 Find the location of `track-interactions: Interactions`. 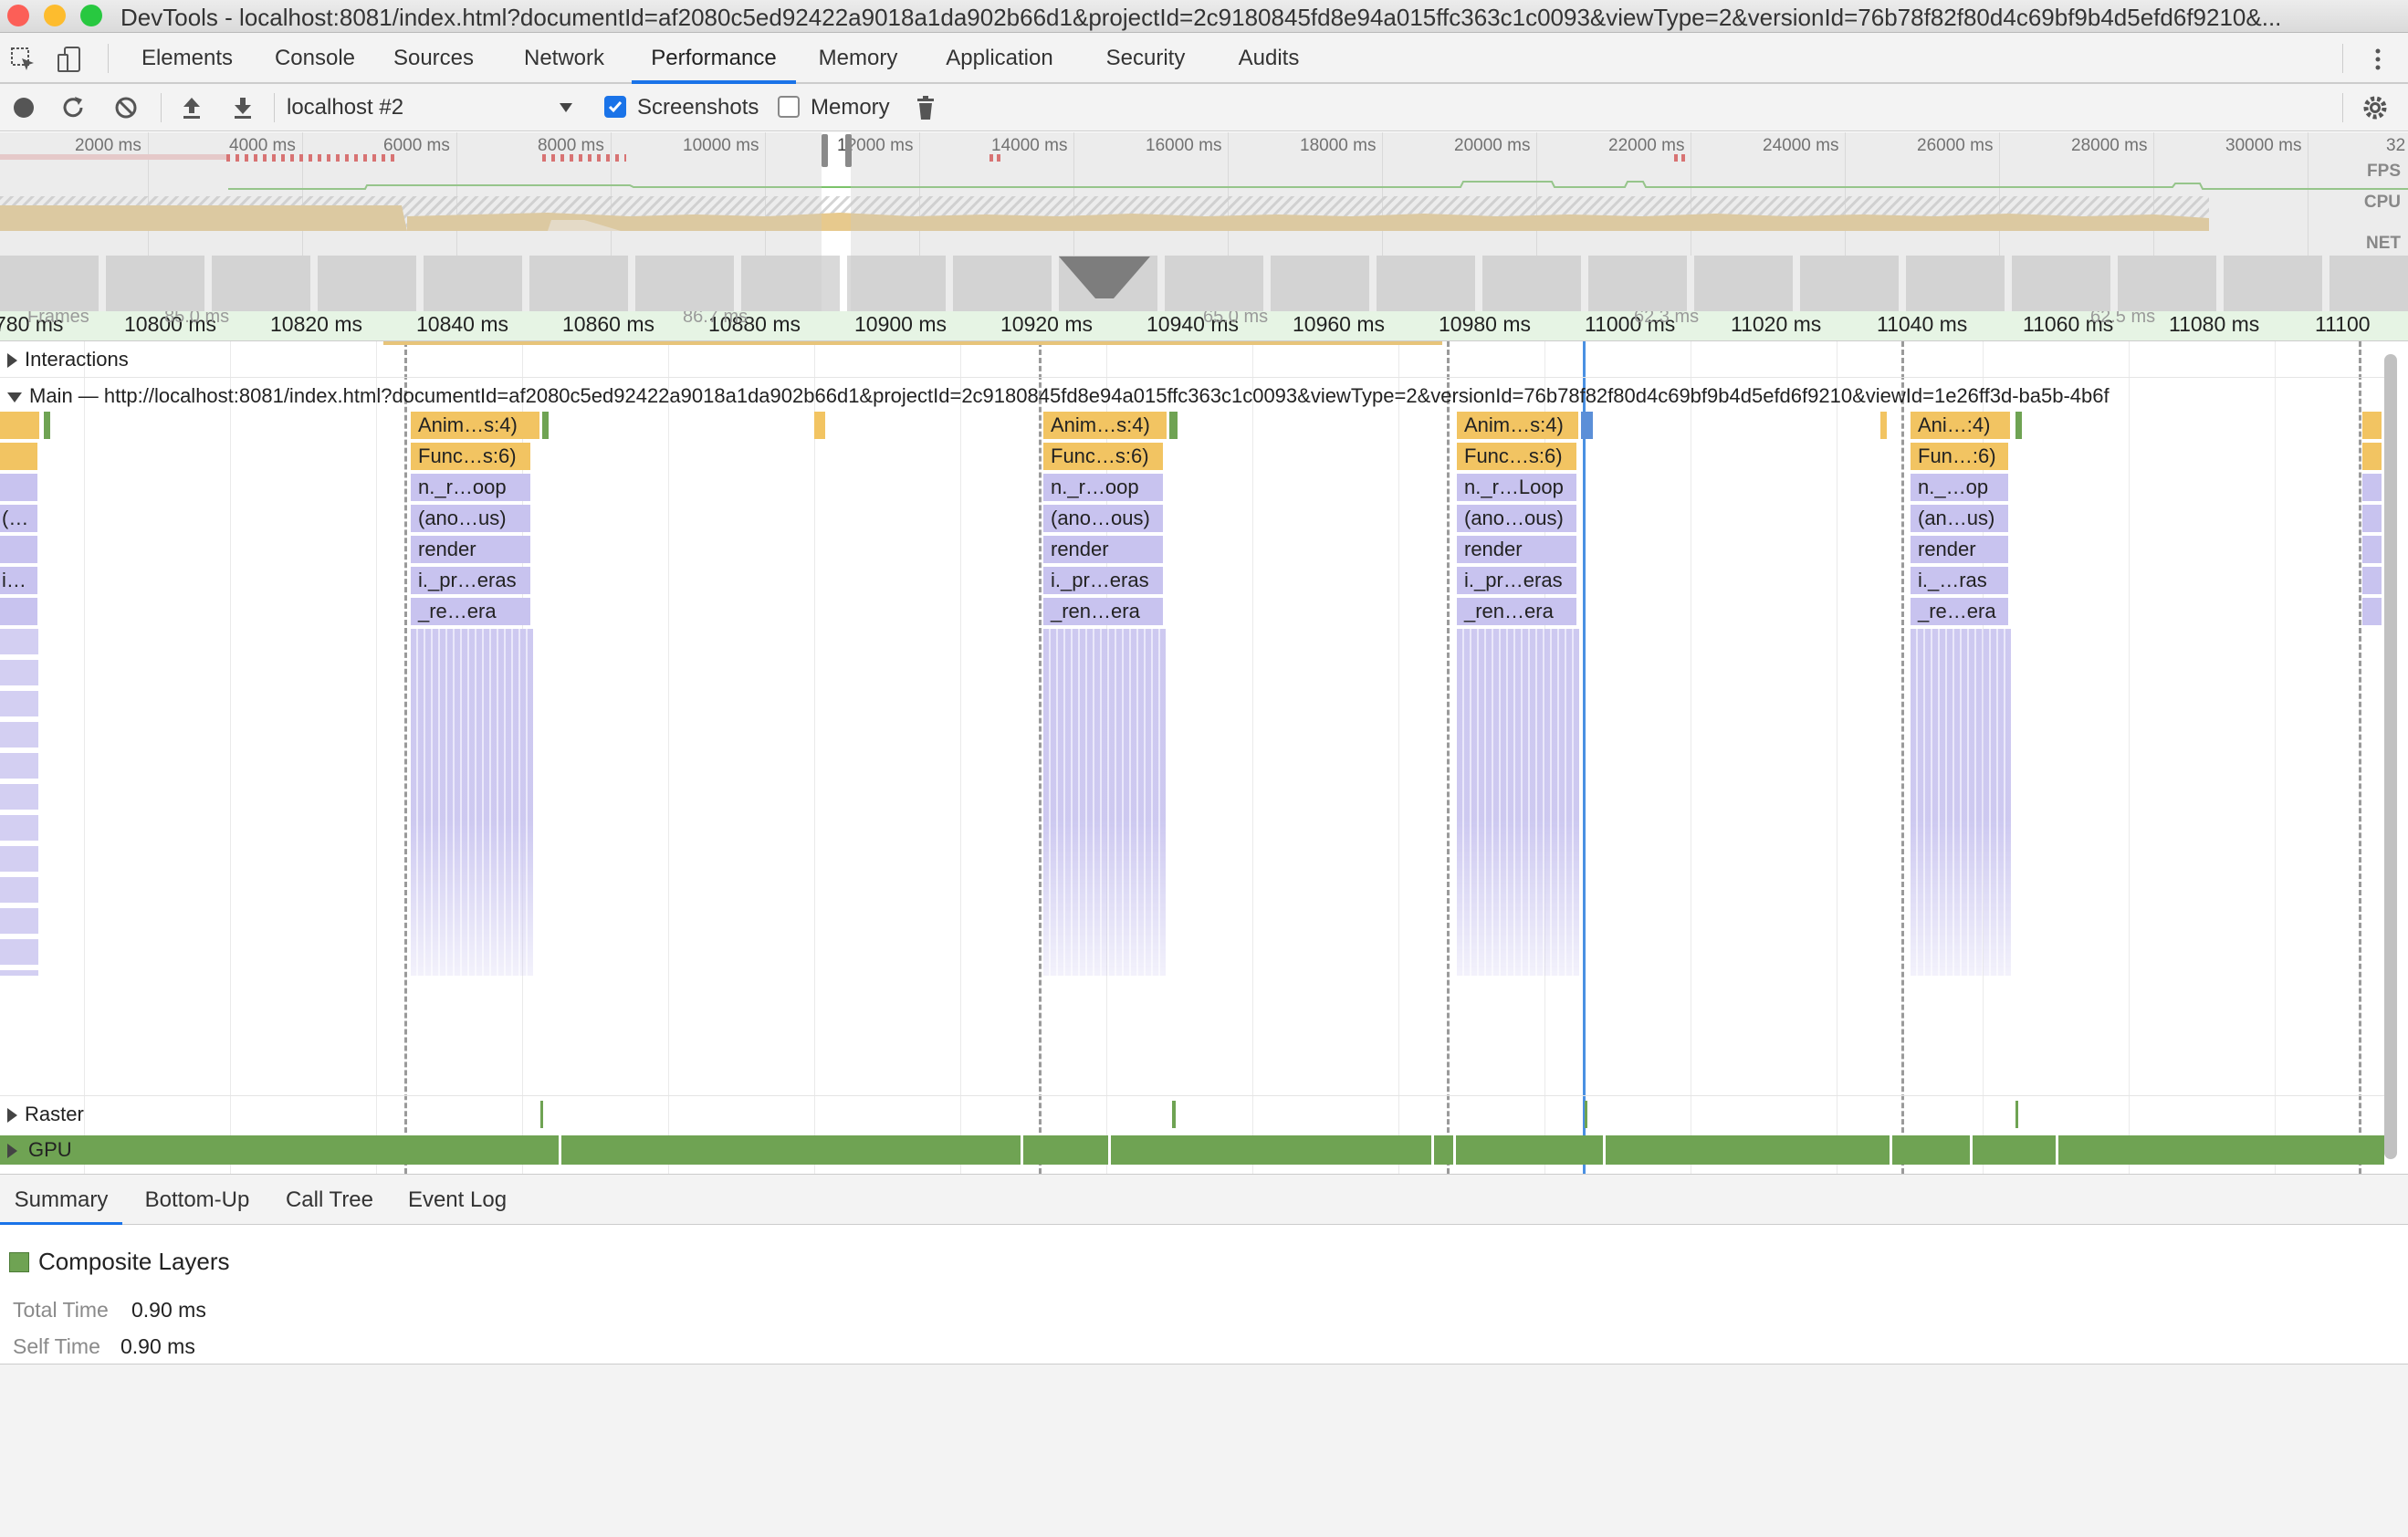

track-interactions: Interactions is located at coordinates (1196, 359).